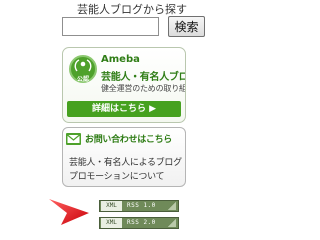 This screenshot has width=320, height=240. Describe the element at coordinates (143, 77) in the screenshot. I see `ameba-banner-title: 芸能人・有名人ブログ` at that location.